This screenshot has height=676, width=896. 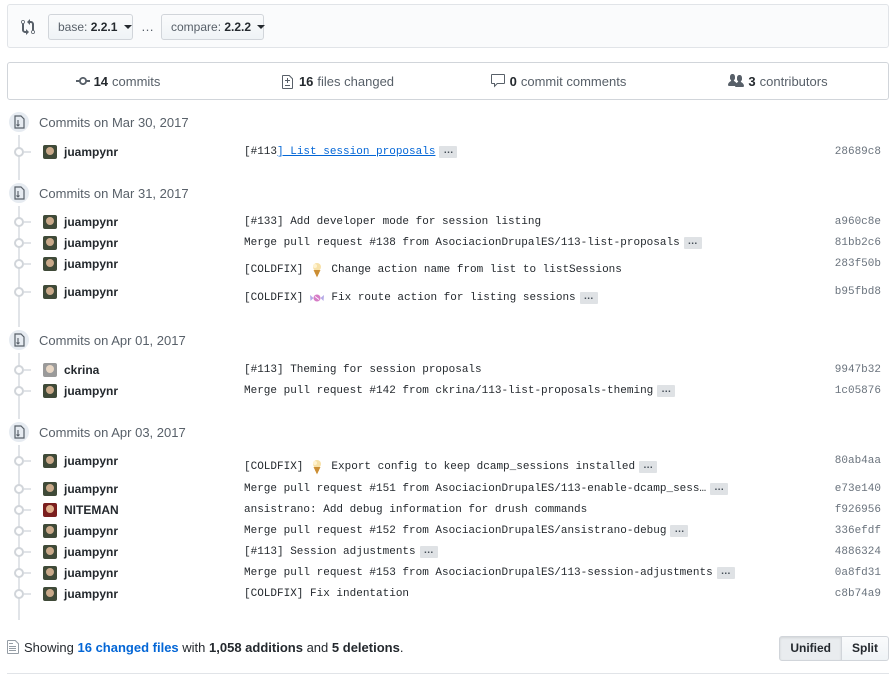 I want to click on files-changed-tab: 16 files changed, so click(x=338, y=81).